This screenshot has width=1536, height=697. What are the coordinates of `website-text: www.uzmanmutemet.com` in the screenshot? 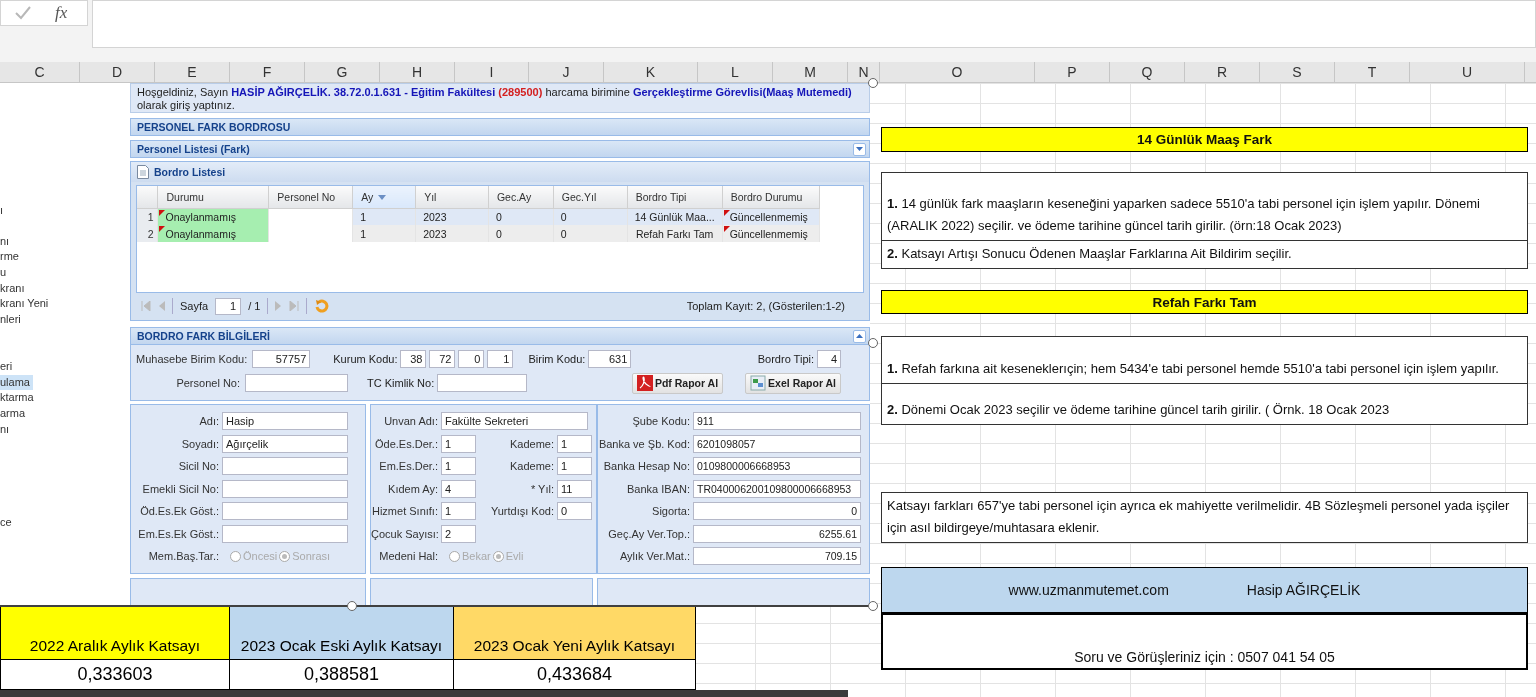 It's located at (1088, 590).